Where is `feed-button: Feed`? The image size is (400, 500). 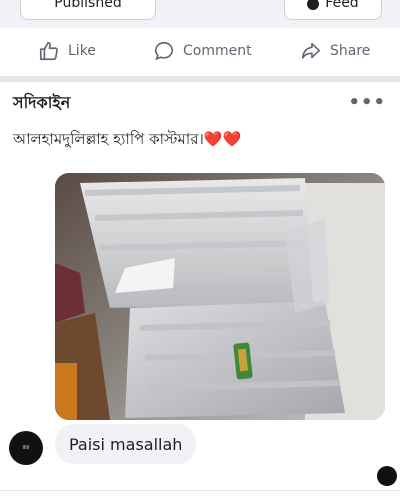 feed-button: Feed is located at coordinates (333, 10).